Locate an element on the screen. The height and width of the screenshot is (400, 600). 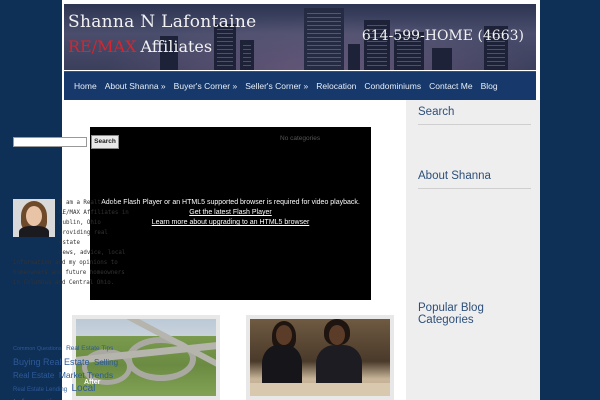
categories-widget-title: Popular Blog Categories is located at coordinates (451, 314).